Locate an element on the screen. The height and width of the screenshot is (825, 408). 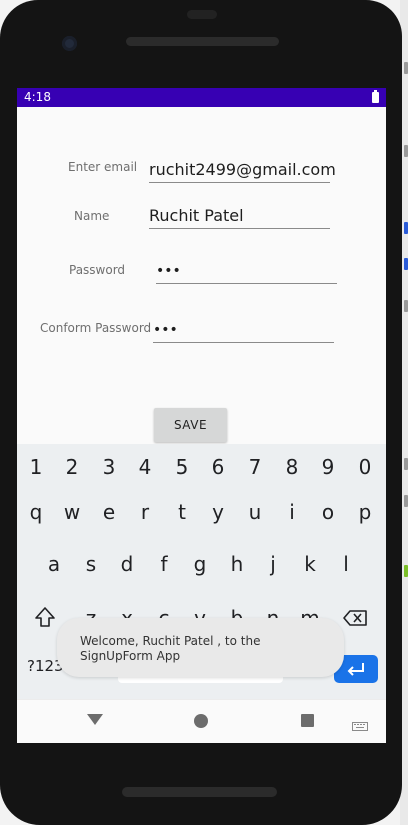
backspace-icon is located at coordinates (356, 618).